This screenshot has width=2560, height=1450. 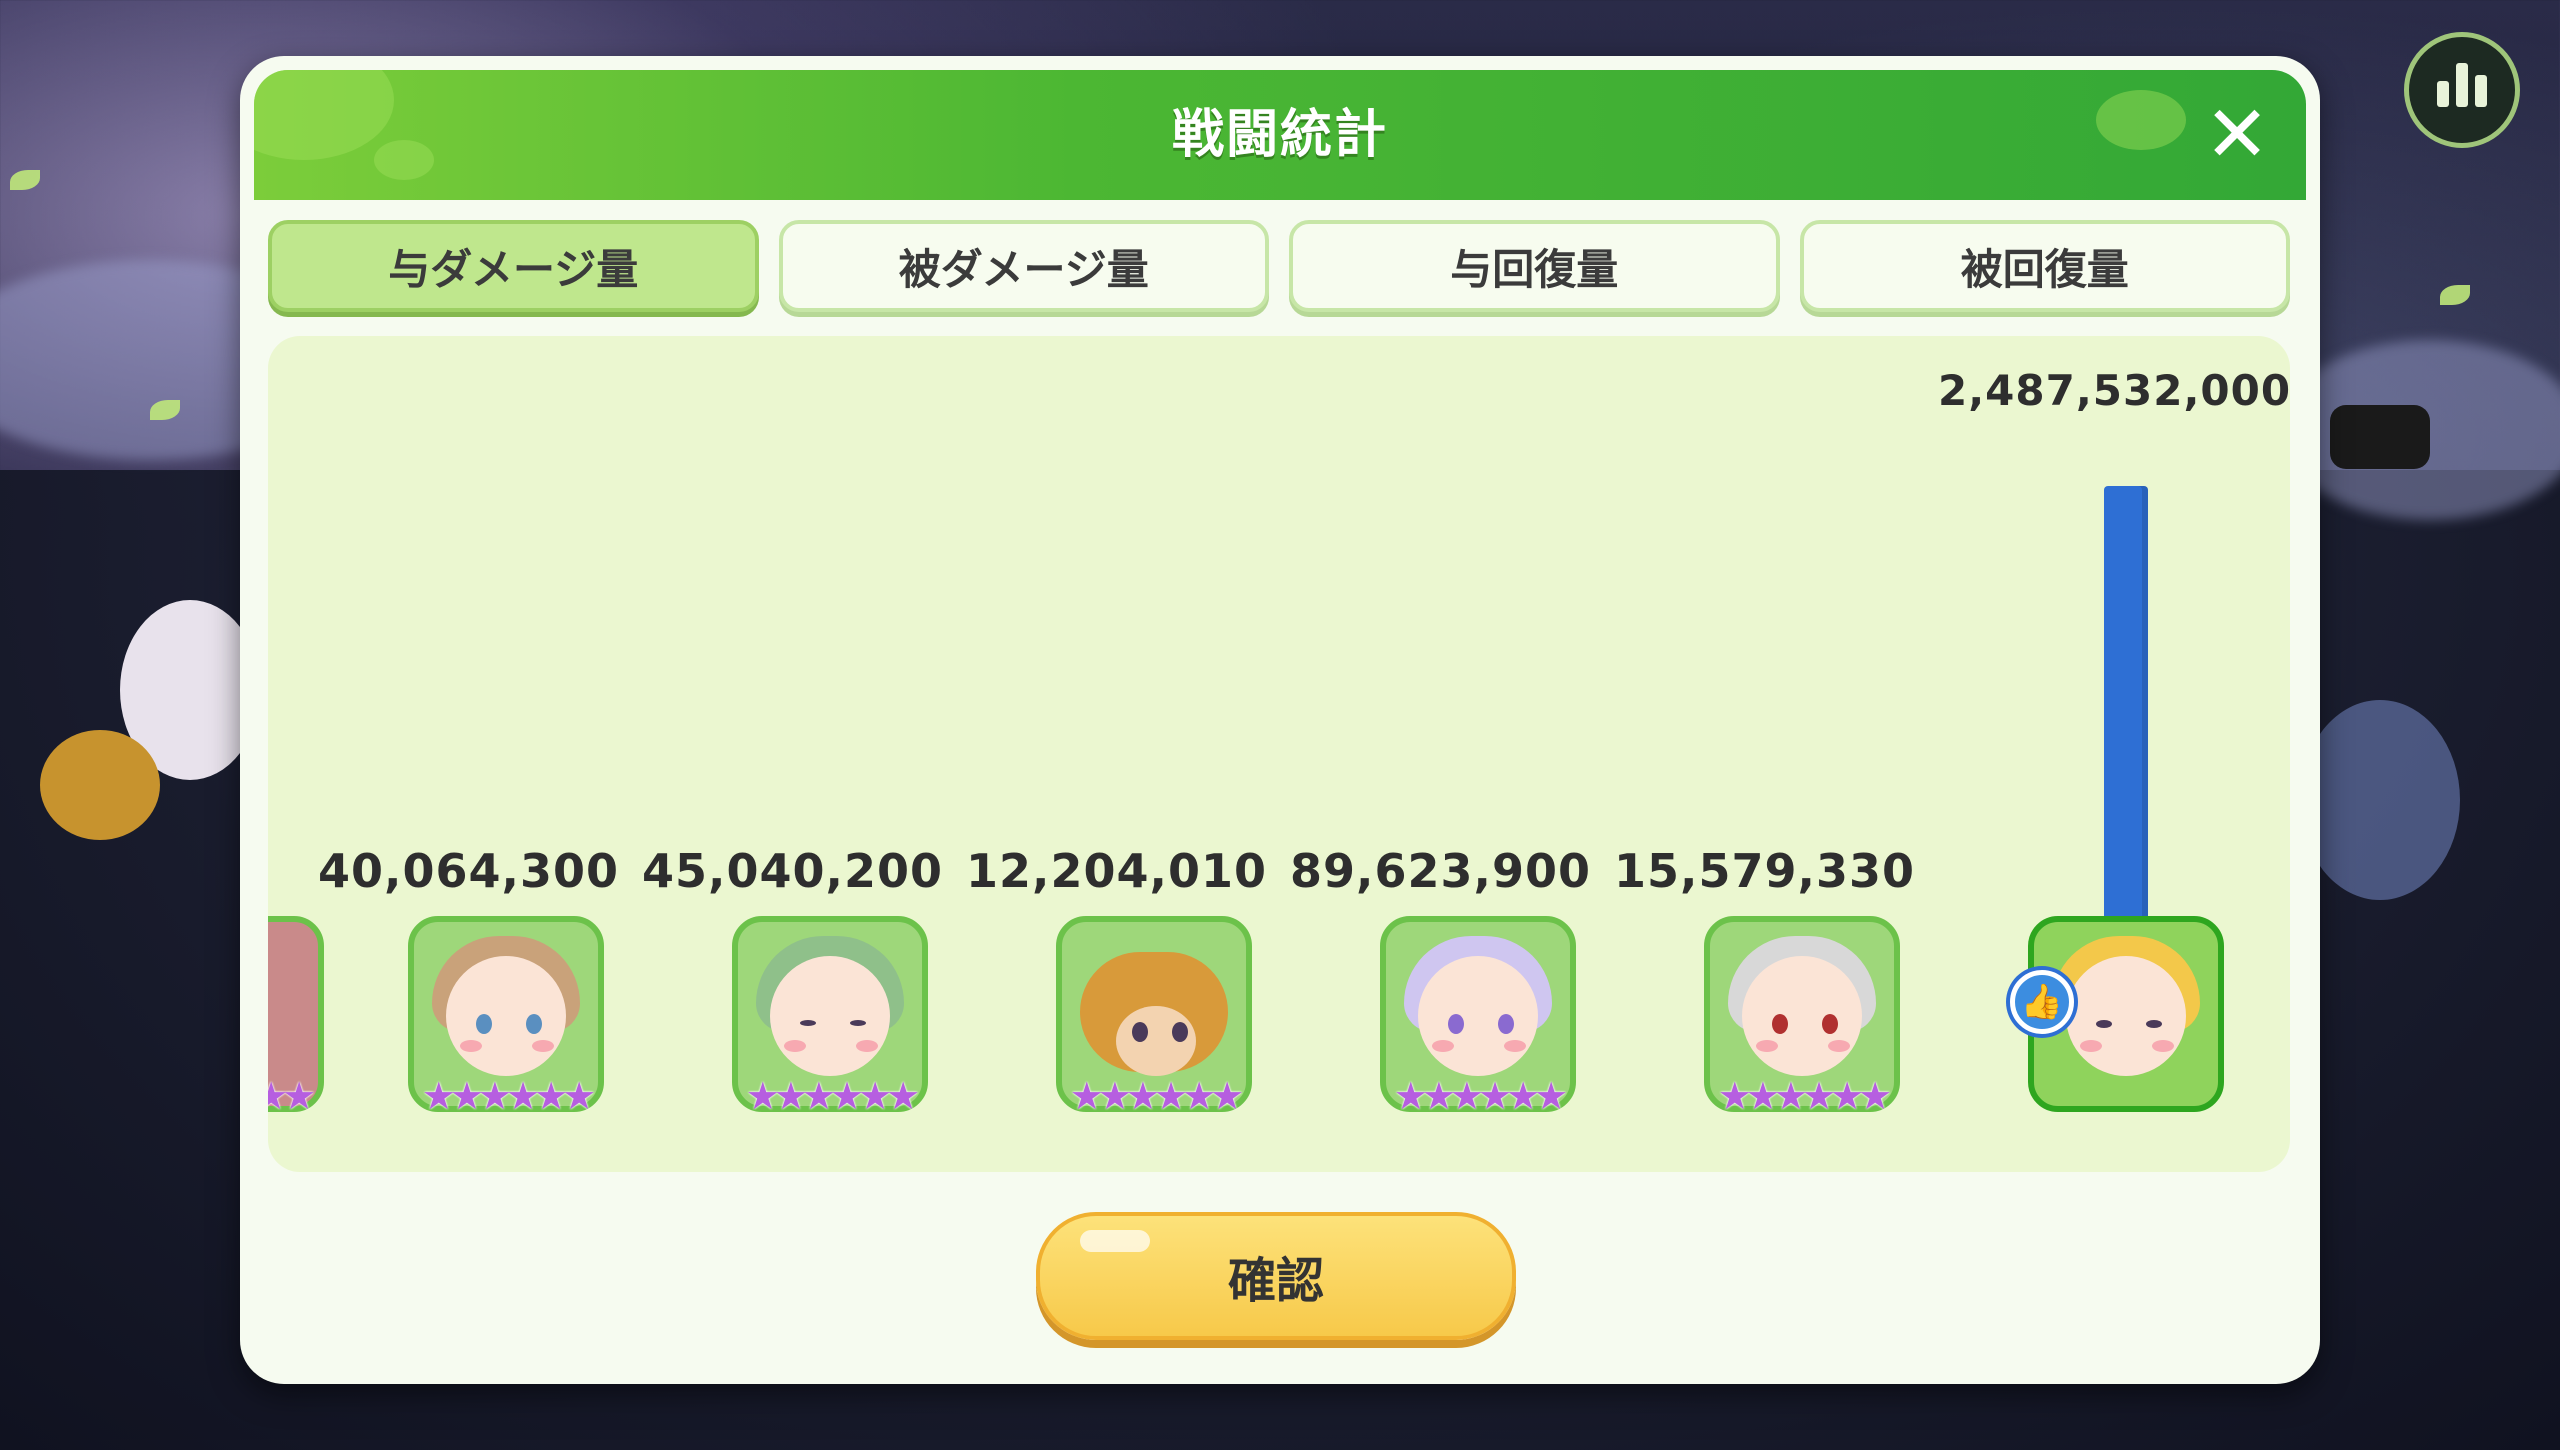 What do you see at coordinates (1115, 1241) in the screenshot?
I see `button-shine` at bounding box center [1115, 1241].